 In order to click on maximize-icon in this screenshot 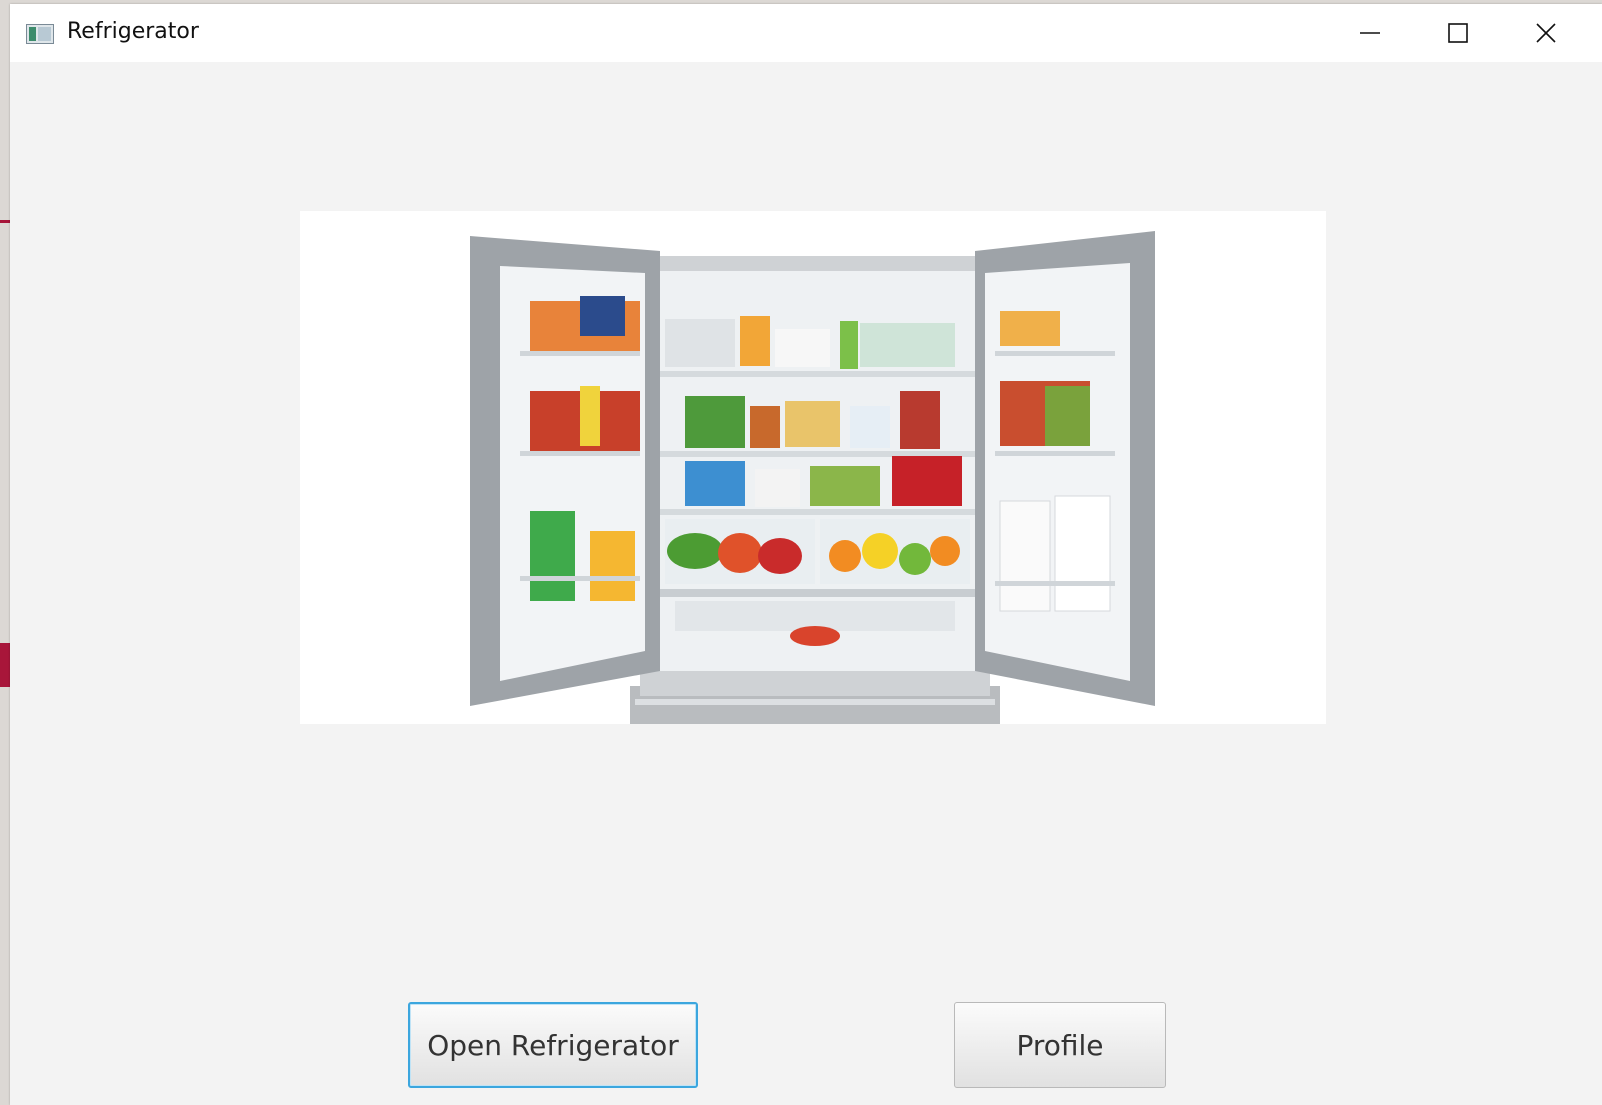, I will do `click(1458, 33)`.